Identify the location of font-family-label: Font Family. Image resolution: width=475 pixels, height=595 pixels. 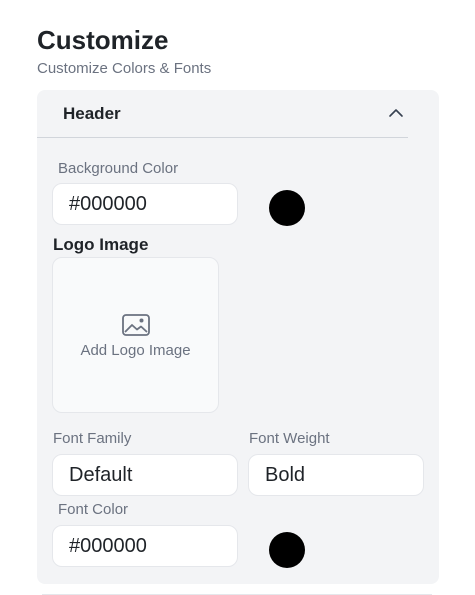
(92, 438).